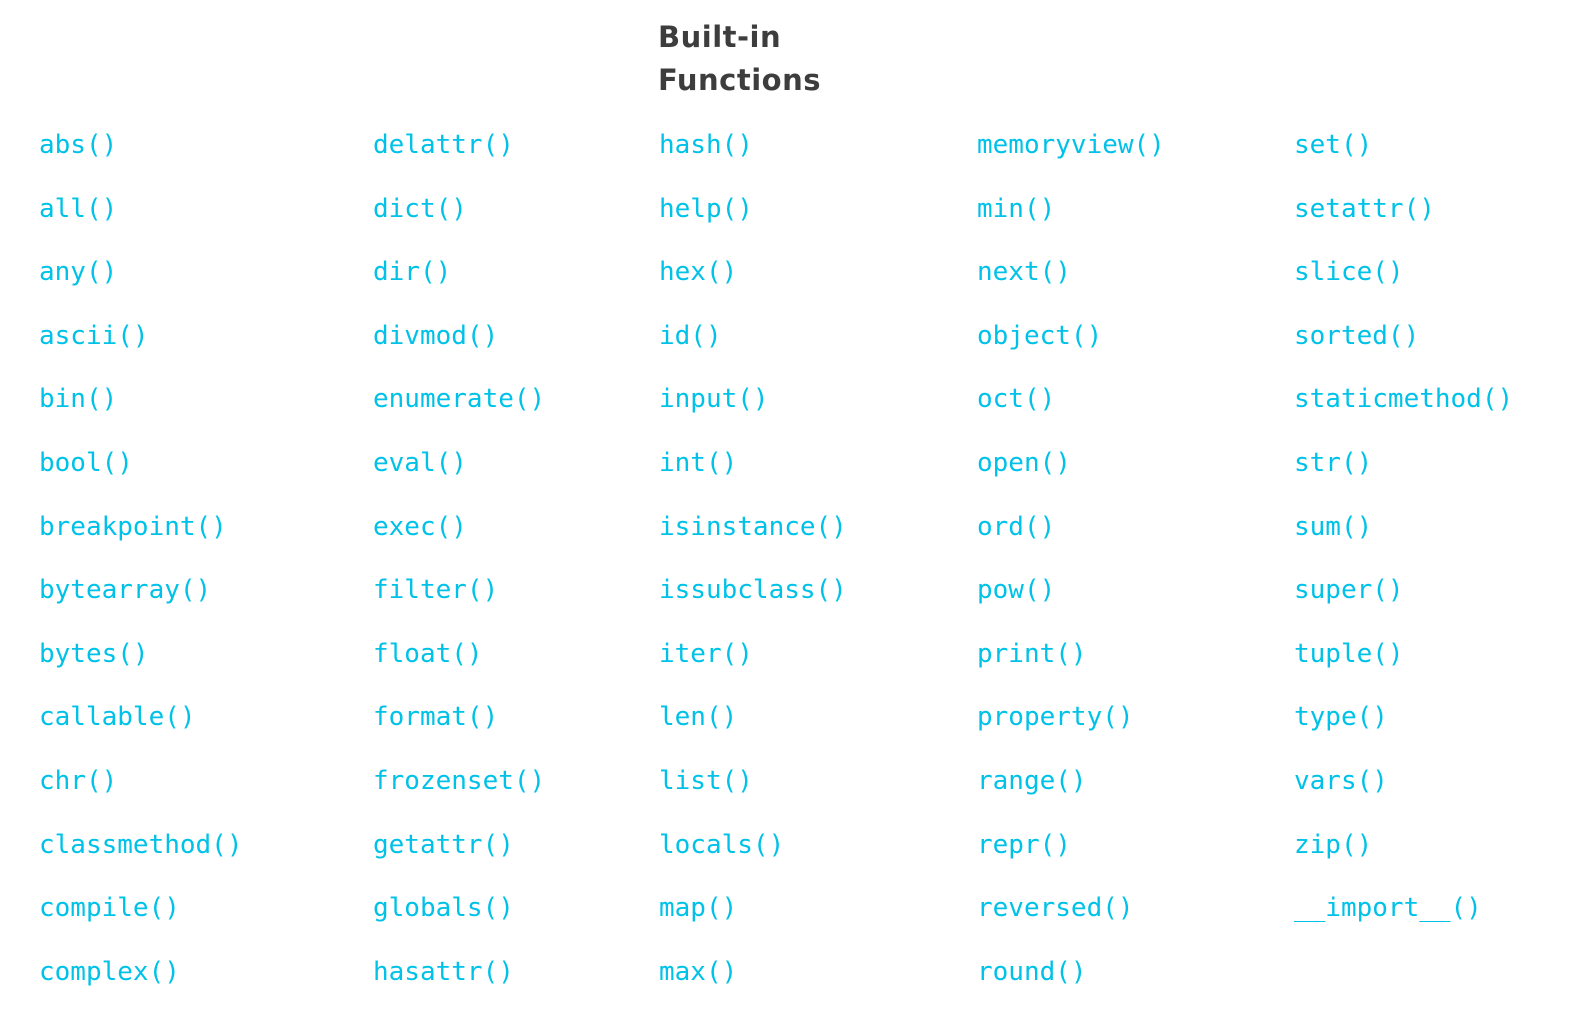 The image size is (1579, 1019). What do you see at coordinates (753, 916) in the screenshot?
I see `function-list-item: map()` at bounding box center [753, 916].